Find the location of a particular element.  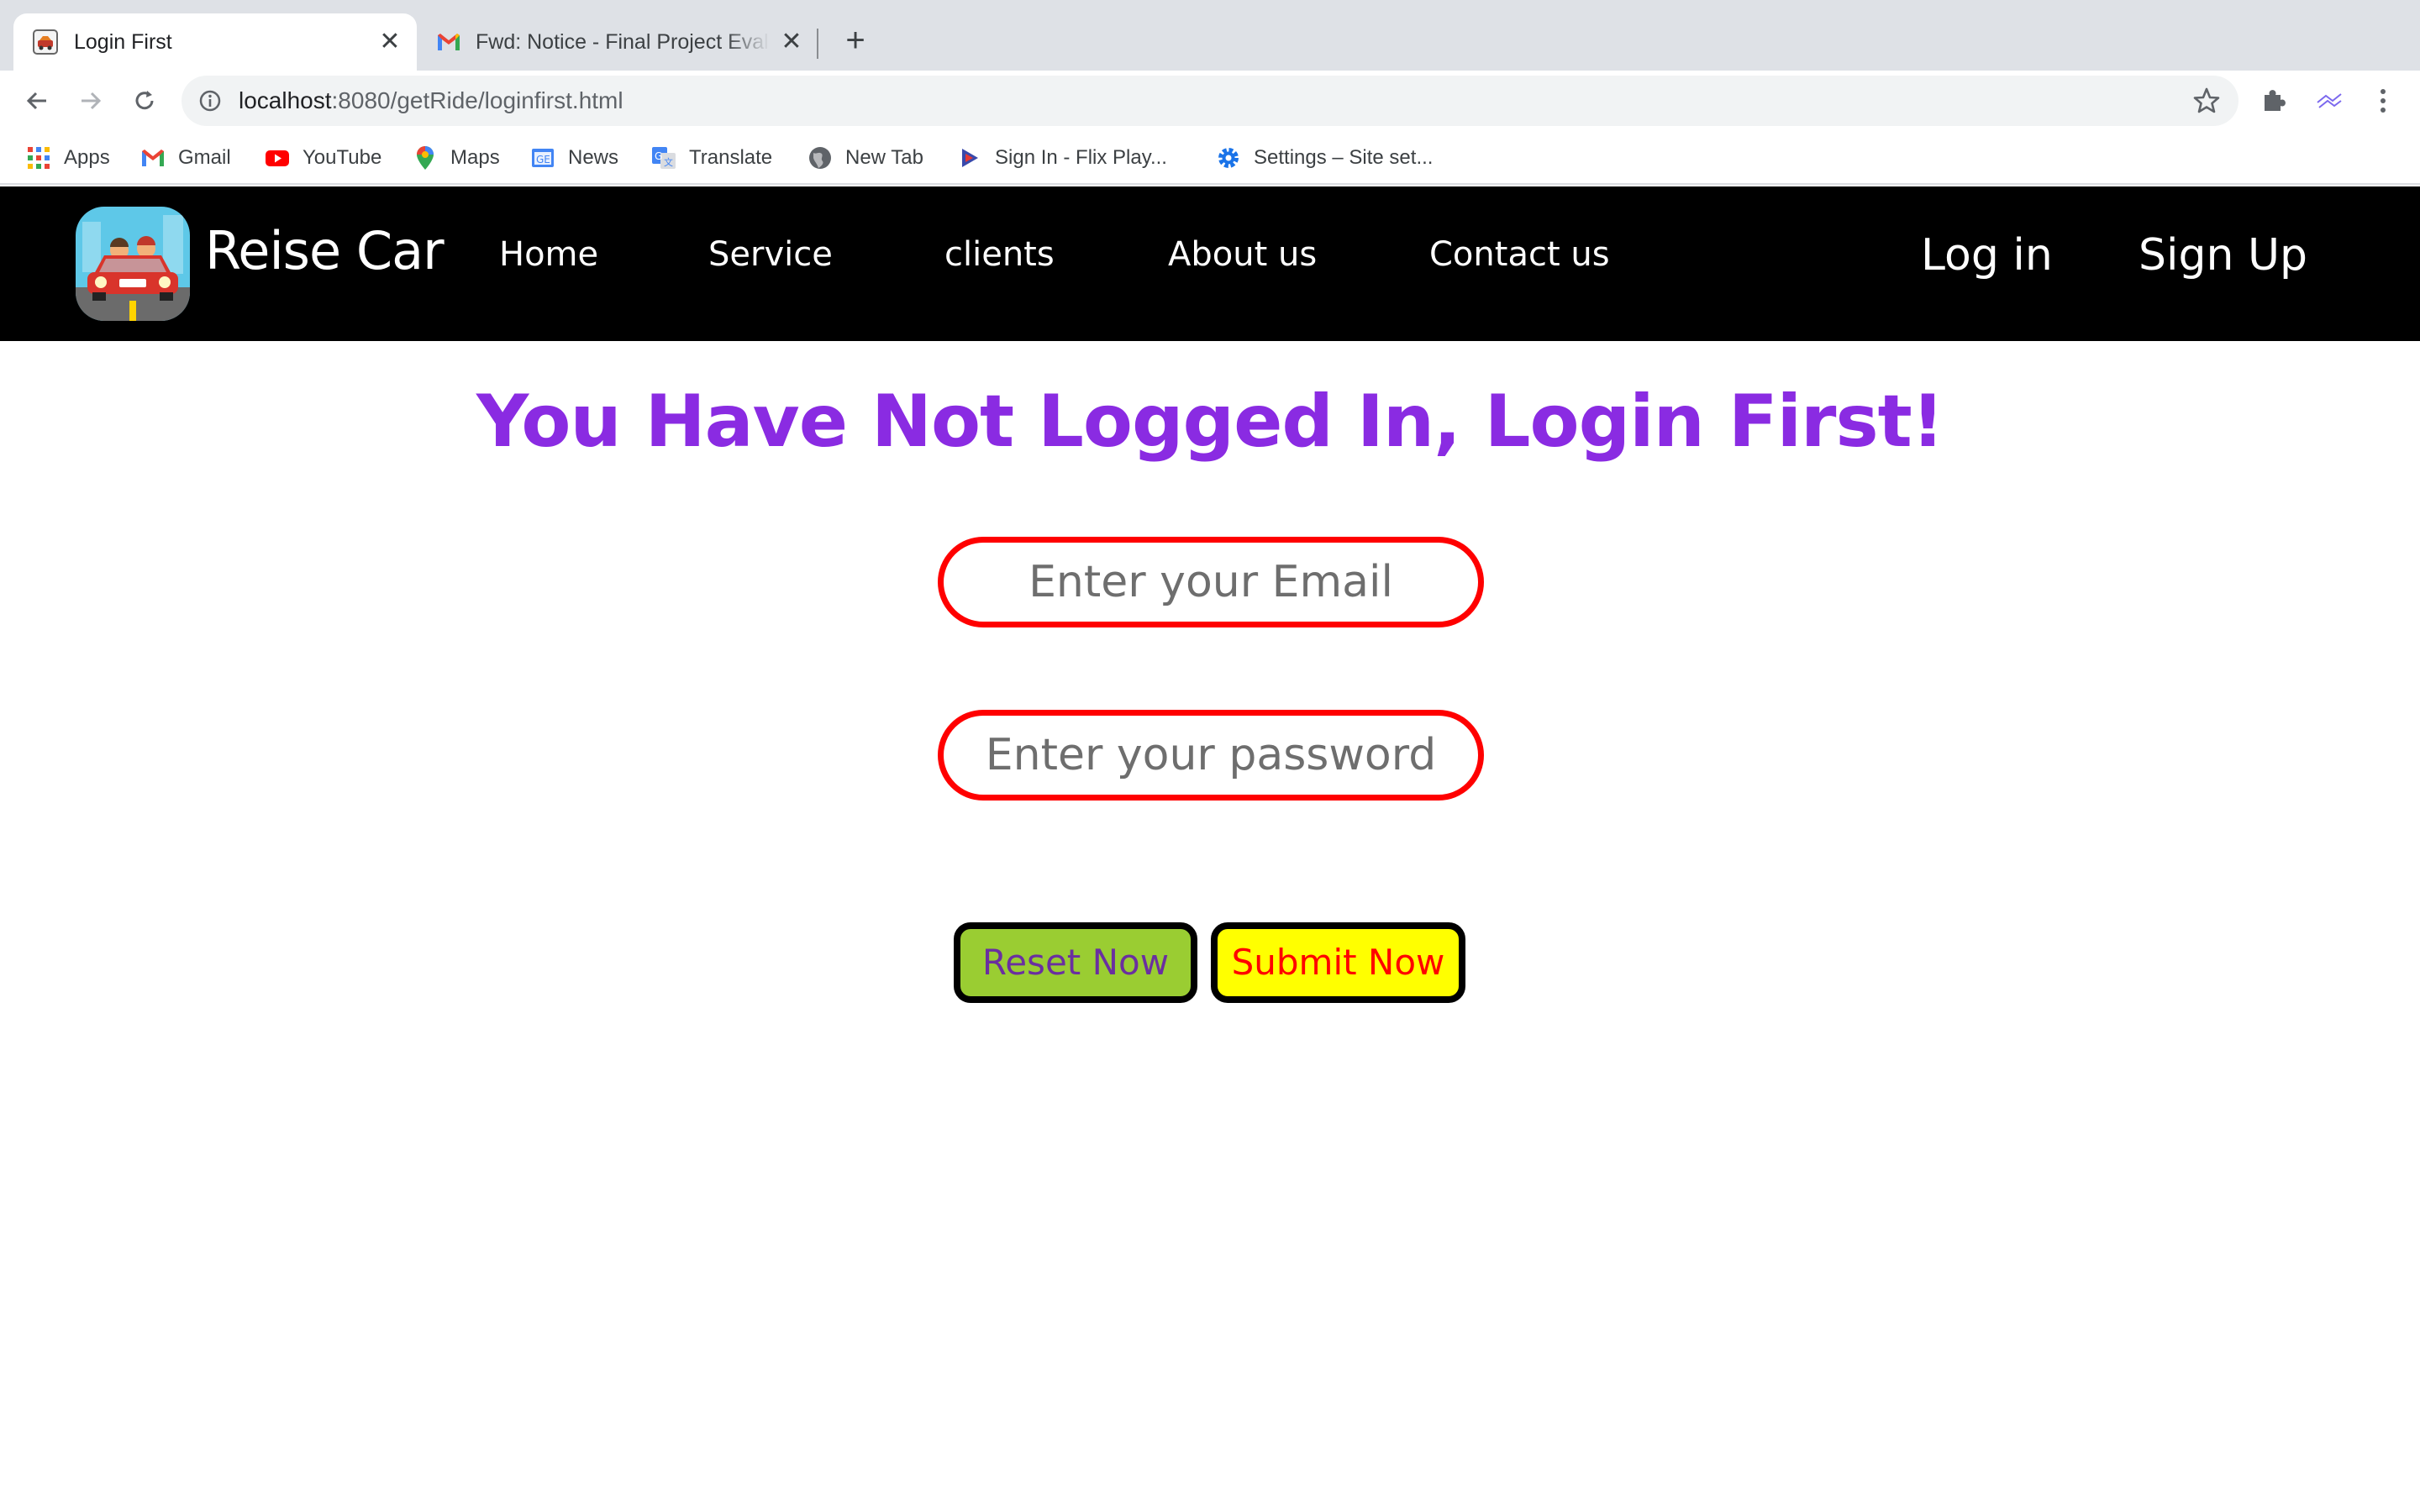

login-link: Log in is located at coordinates (1987, 255).